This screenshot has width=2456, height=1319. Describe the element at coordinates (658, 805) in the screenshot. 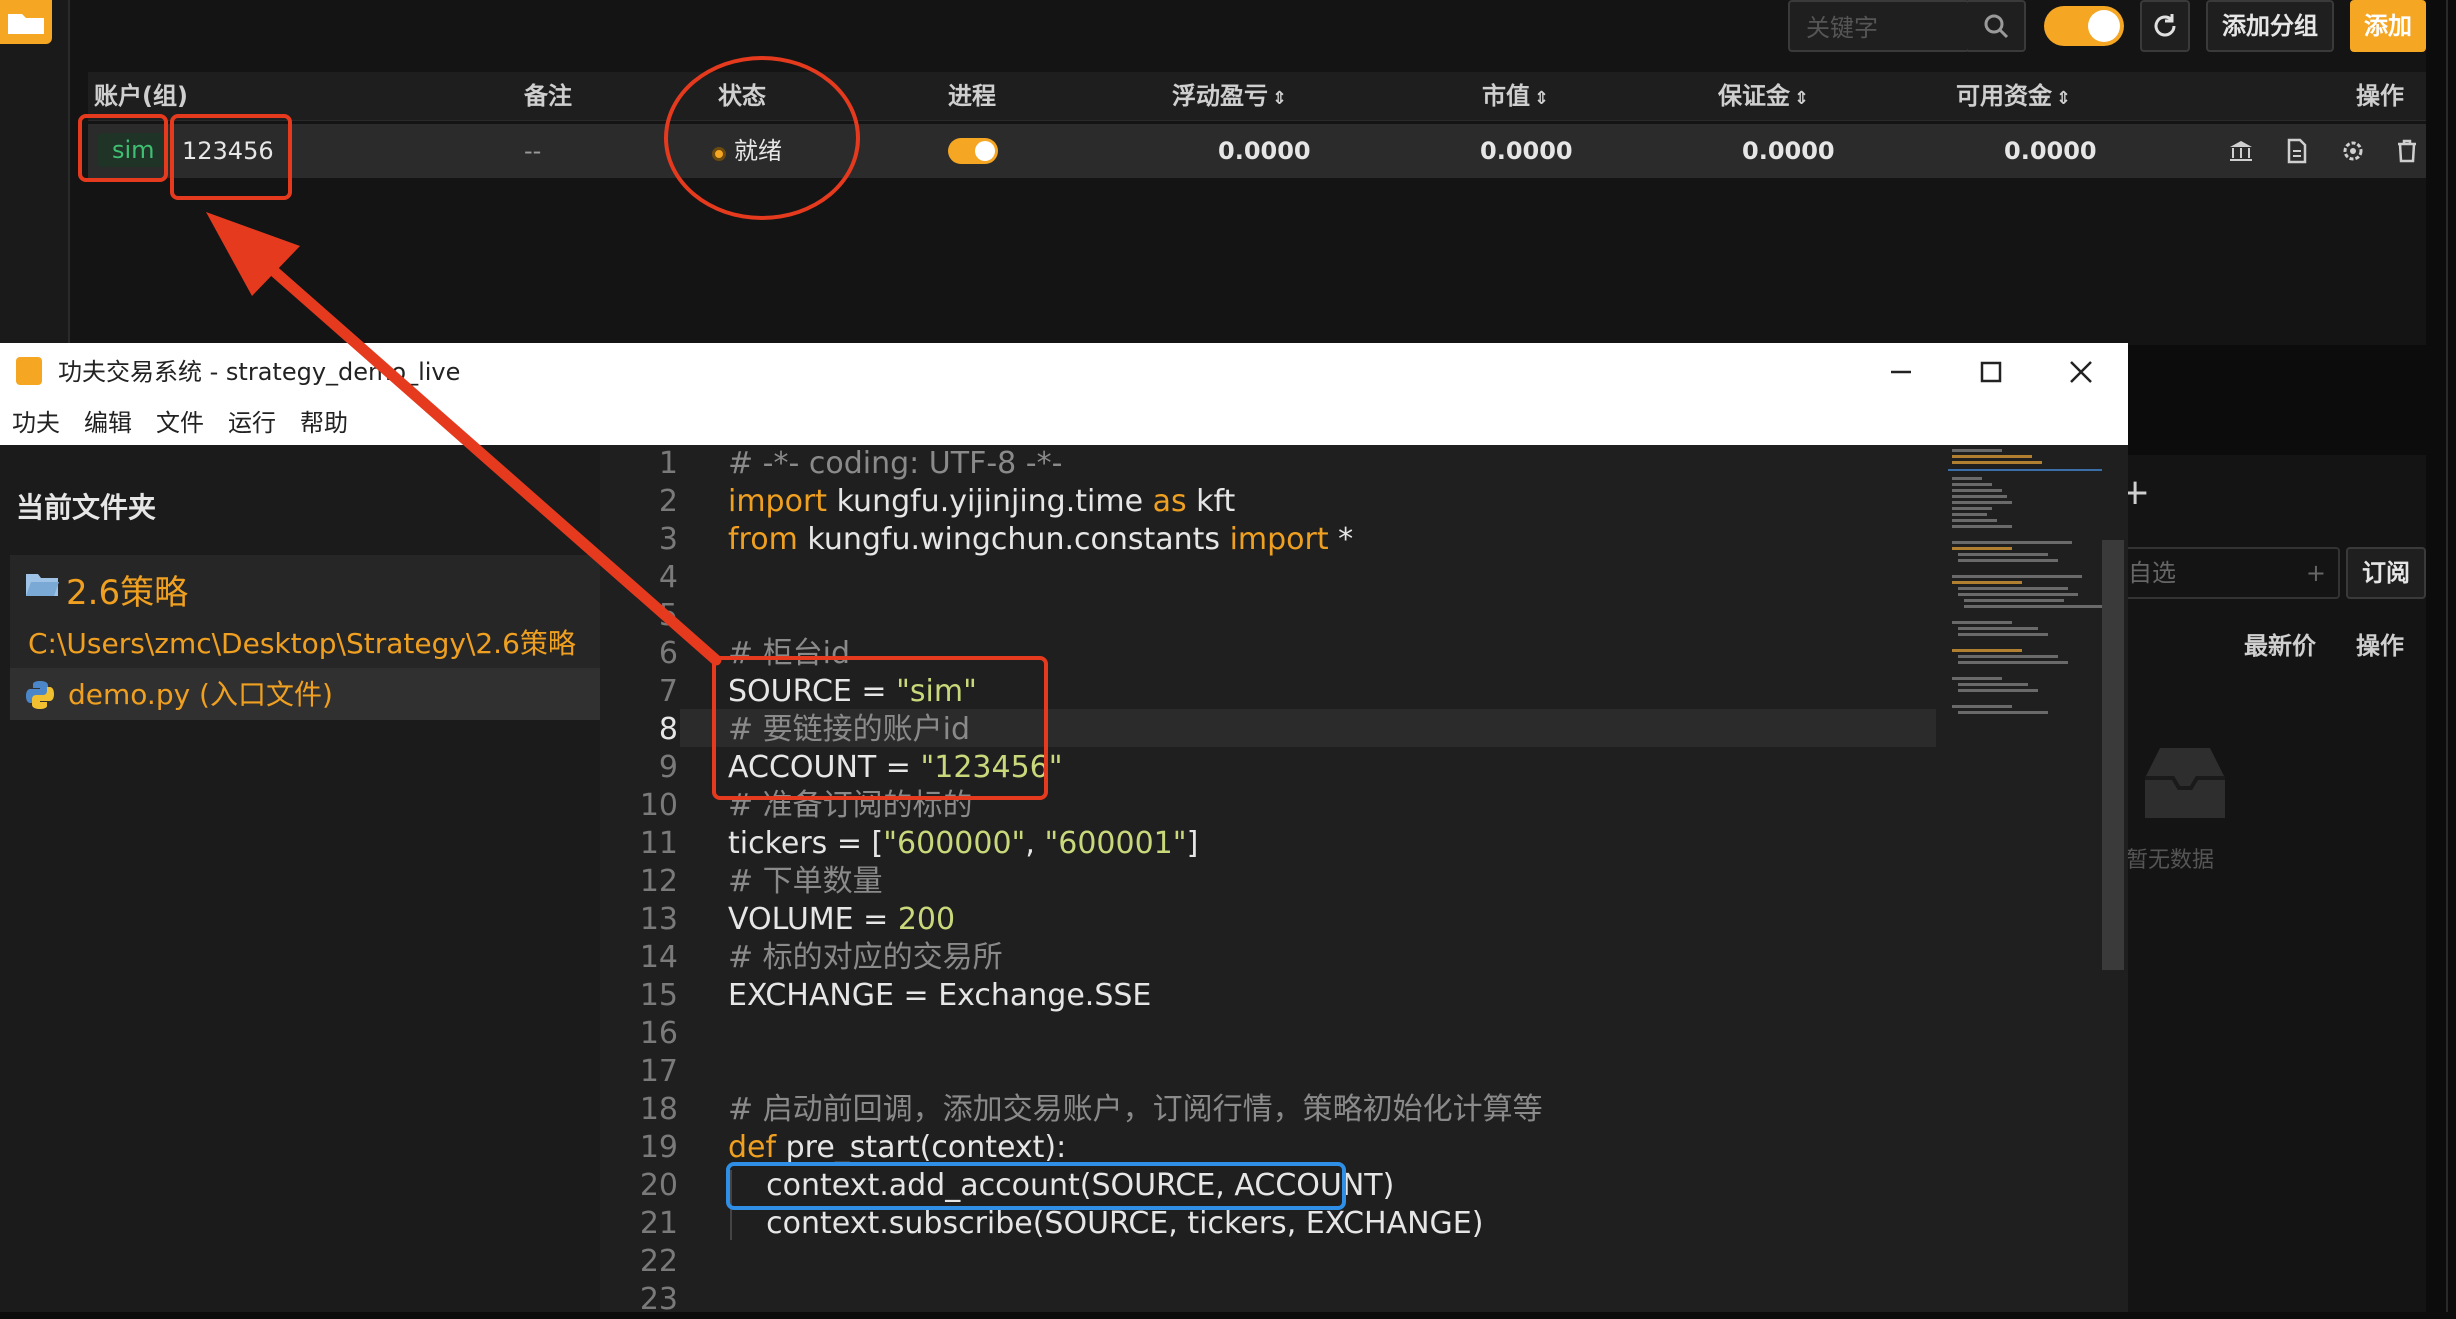

I see `line-number: 10` at that location.